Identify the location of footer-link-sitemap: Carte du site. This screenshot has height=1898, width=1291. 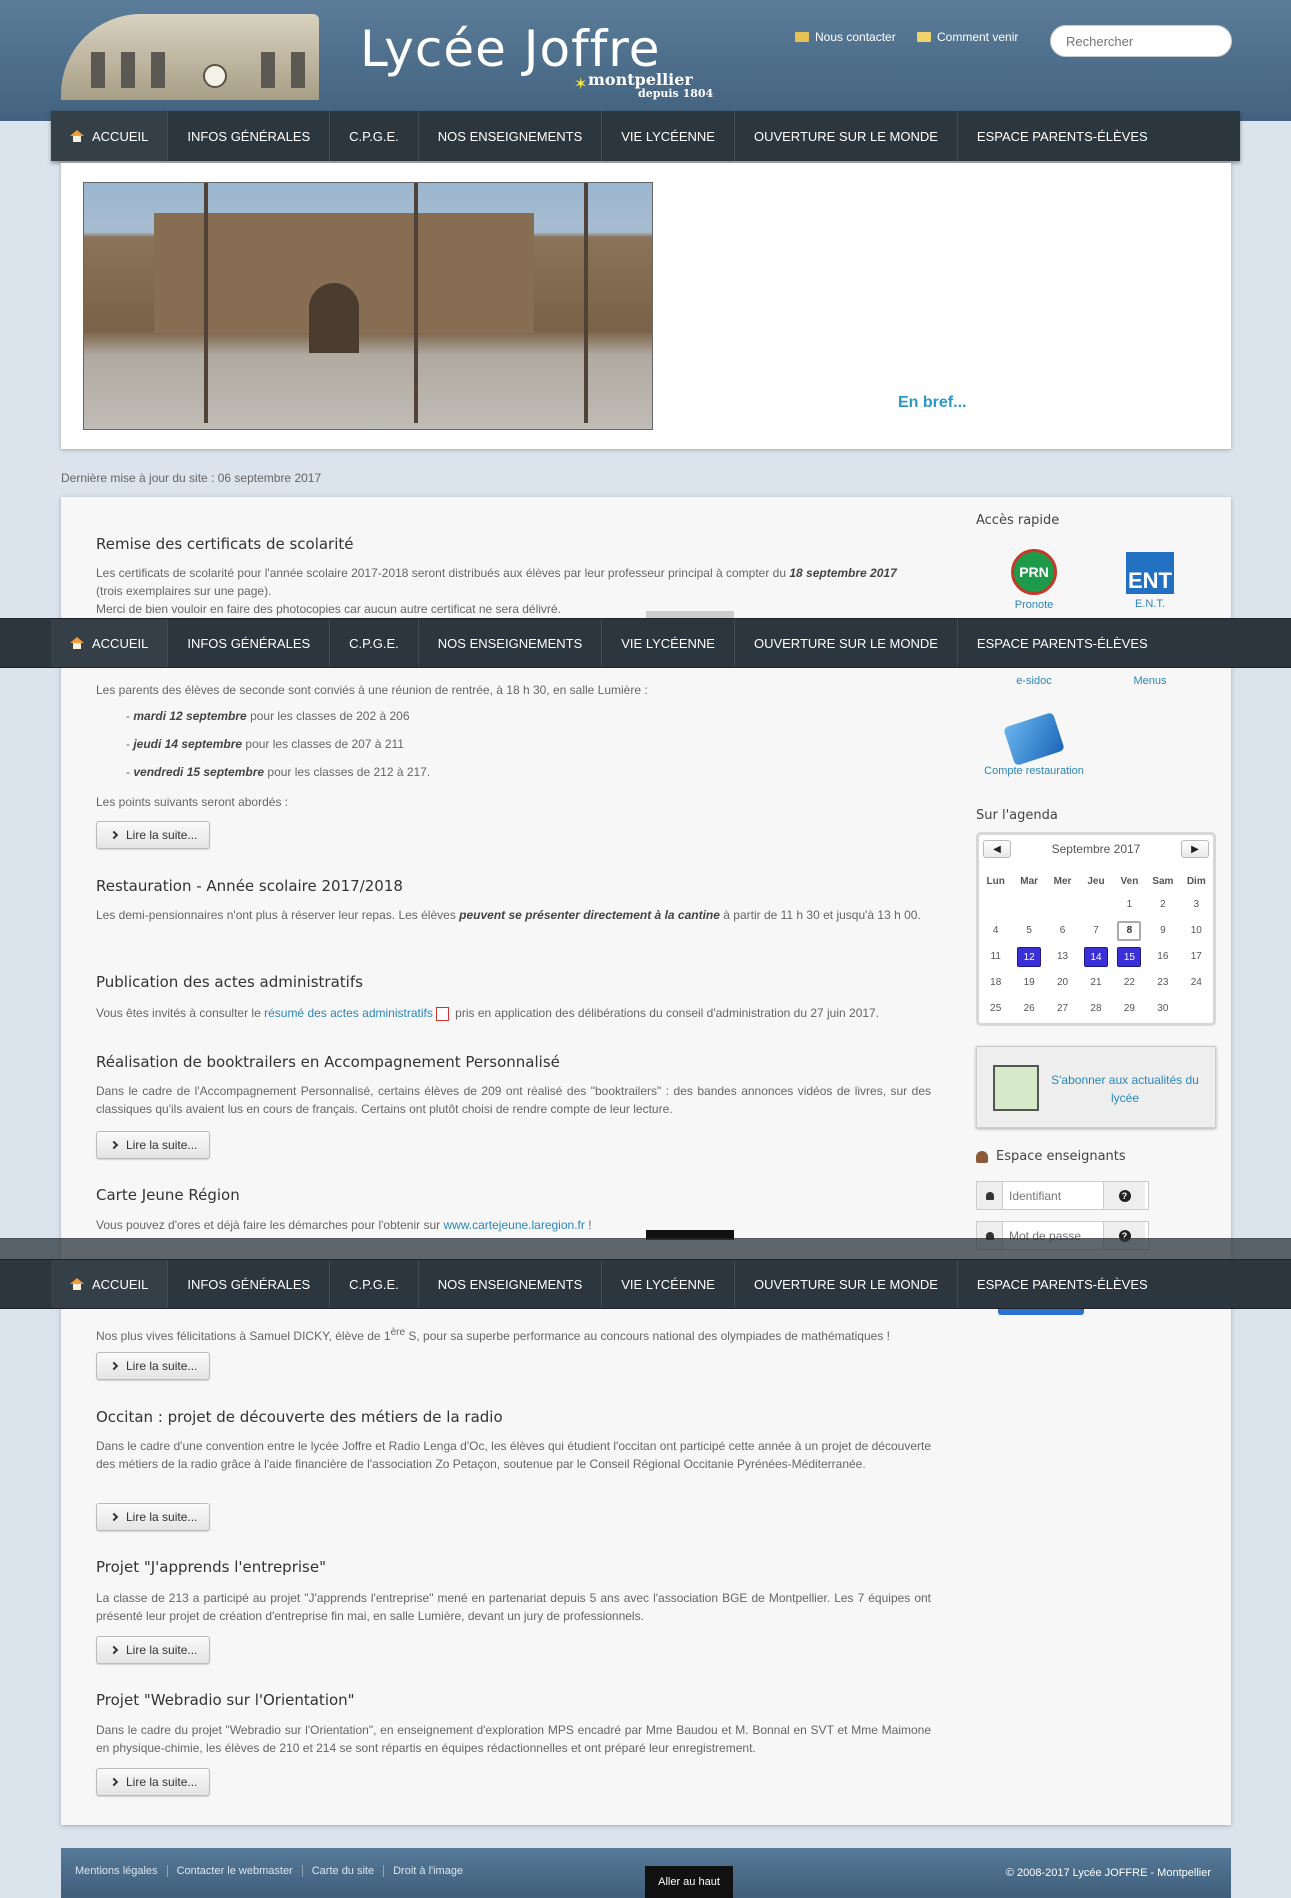
(348, 1871).